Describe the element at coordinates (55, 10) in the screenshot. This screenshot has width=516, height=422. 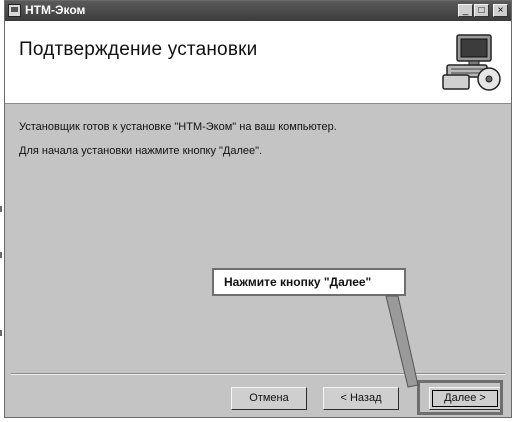
I see `window-title: НТМ-Эком` at that location.